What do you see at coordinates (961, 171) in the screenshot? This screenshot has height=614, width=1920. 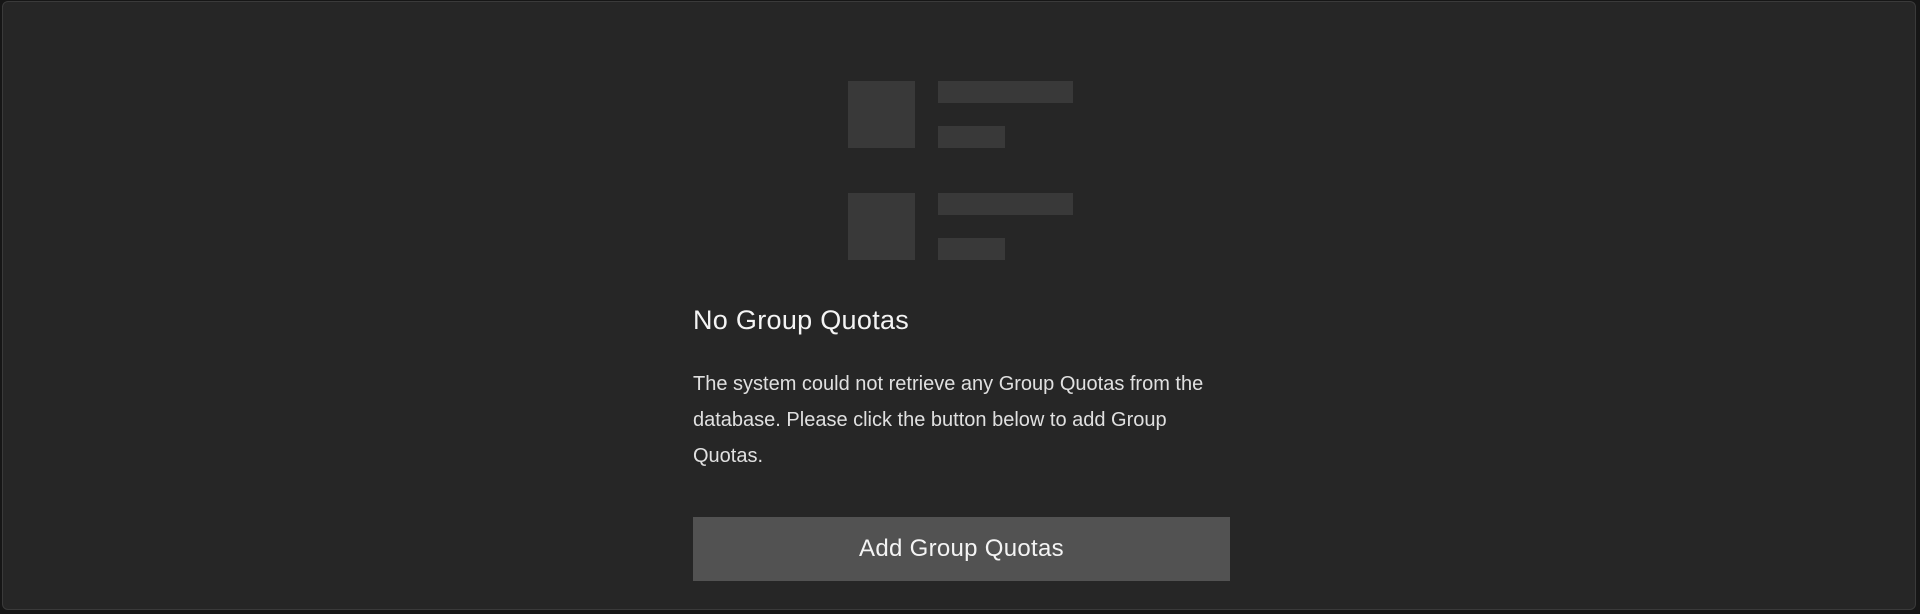 I see `empty-list-illustration` at bounding box center [961, 171].